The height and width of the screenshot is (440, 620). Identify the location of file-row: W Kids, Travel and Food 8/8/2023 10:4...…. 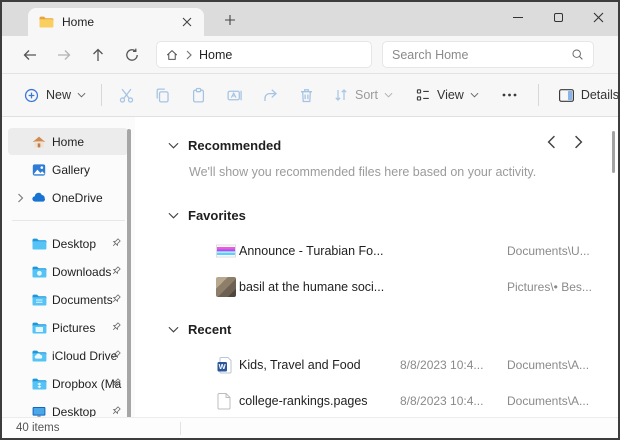
(376, 365).